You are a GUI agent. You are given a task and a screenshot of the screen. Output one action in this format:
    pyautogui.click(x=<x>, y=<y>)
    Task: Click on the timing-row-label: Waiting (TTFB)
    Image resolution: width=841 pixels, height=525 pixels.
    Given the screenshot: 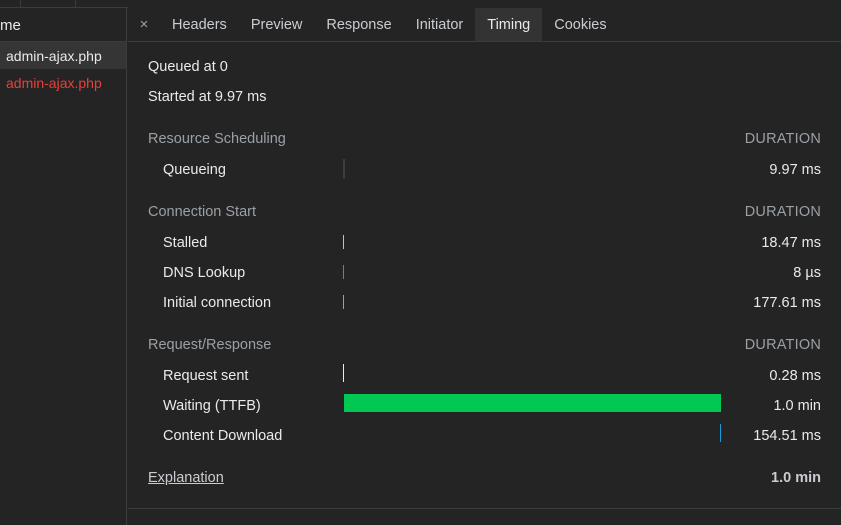 What is the action you would take?
    pyautogui.click(x=212, y=406)
    